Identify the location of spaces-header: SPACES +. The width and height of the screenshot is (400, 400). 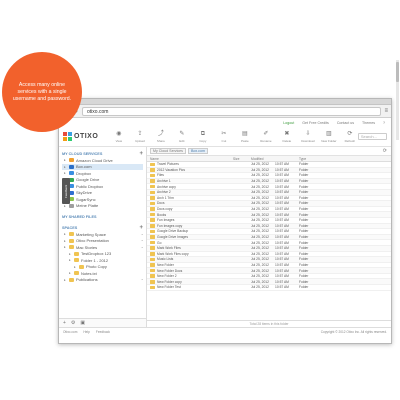
(102, 227).